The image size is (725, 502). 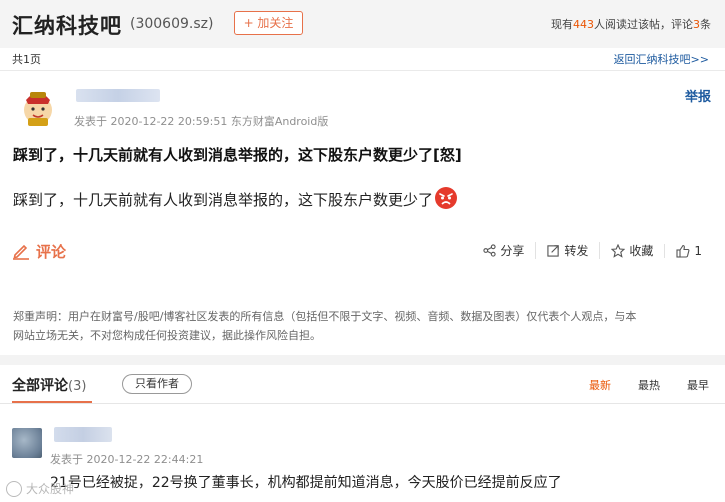 I want to click on watermark-logo-icon, so click(x=14, y=488).